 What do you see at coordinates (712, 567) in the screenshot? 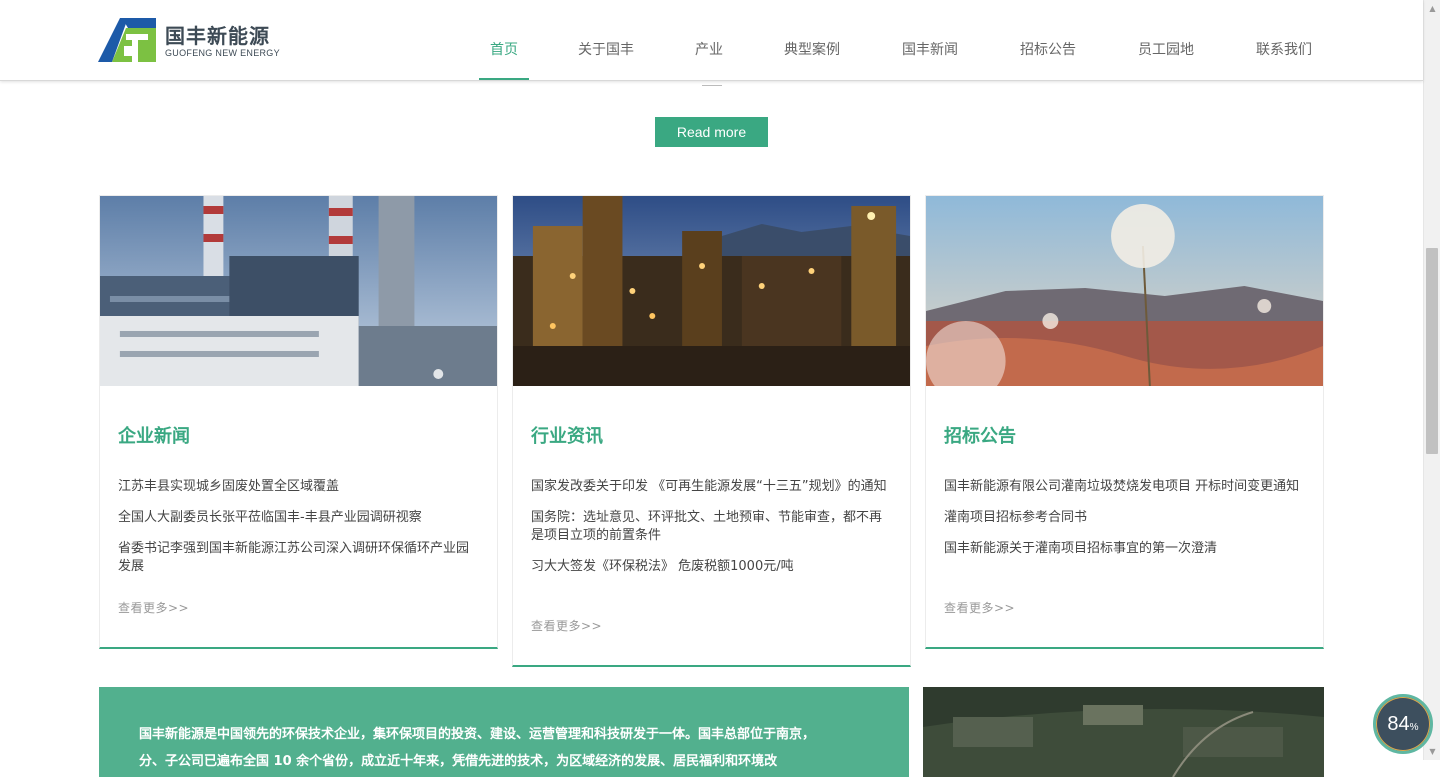
I see `news-item: 习大大签发《环保税法》 危废税额1000元/吨` at bounding box center [712, 567].